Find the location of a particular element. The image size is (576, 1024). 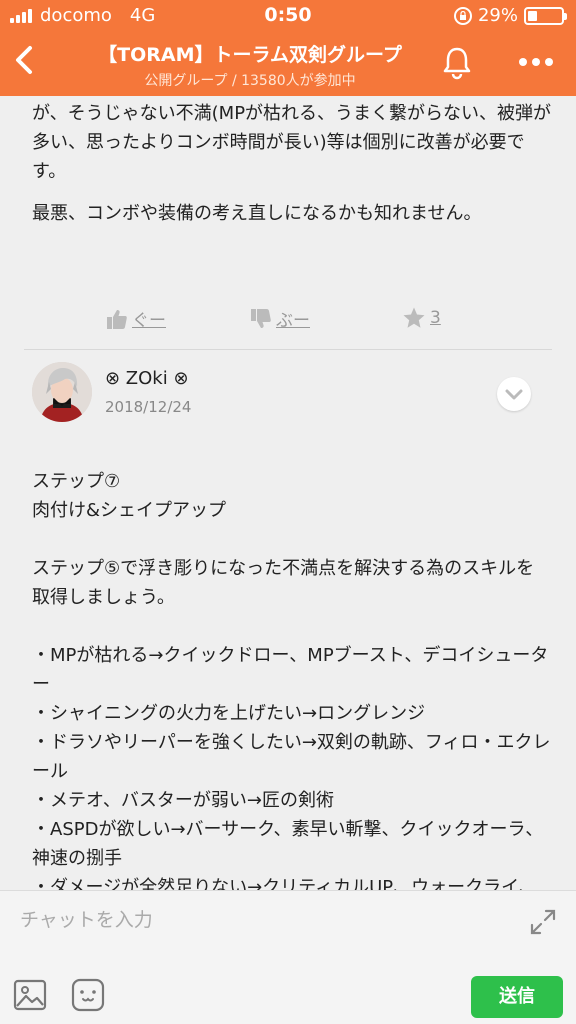

chevron-down-icon is located at coordinates (514, 394).